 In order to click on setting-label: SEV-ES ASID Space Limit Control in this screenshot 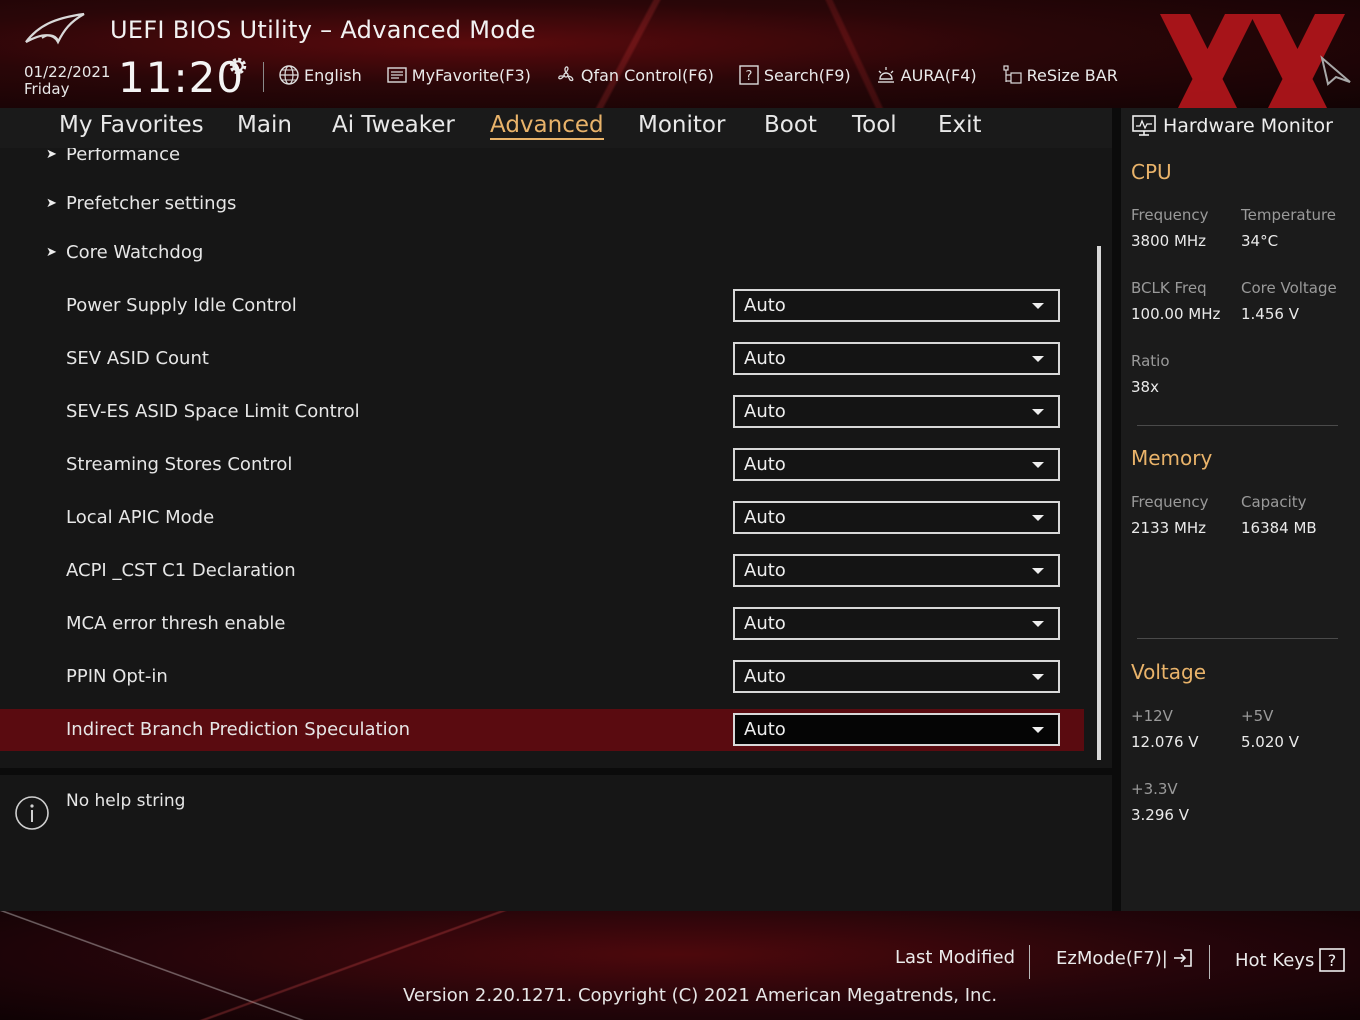, I will do `click(213, 411)`.